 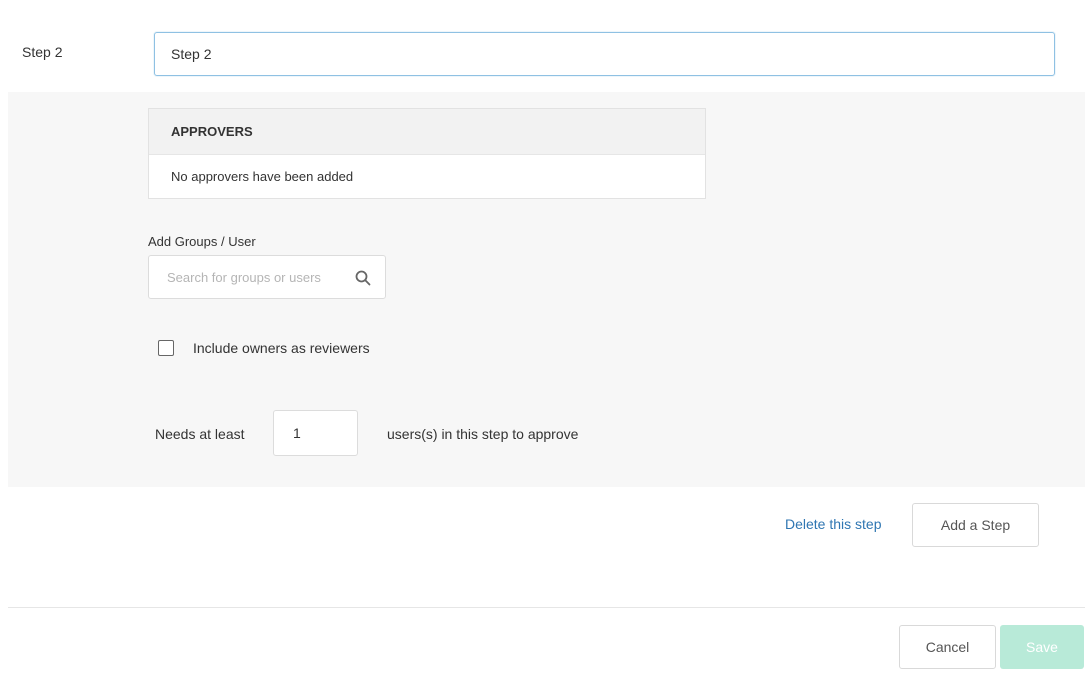 I want to click on include-owners-label: Include owners as reviewers, so click(x=281, y=348).